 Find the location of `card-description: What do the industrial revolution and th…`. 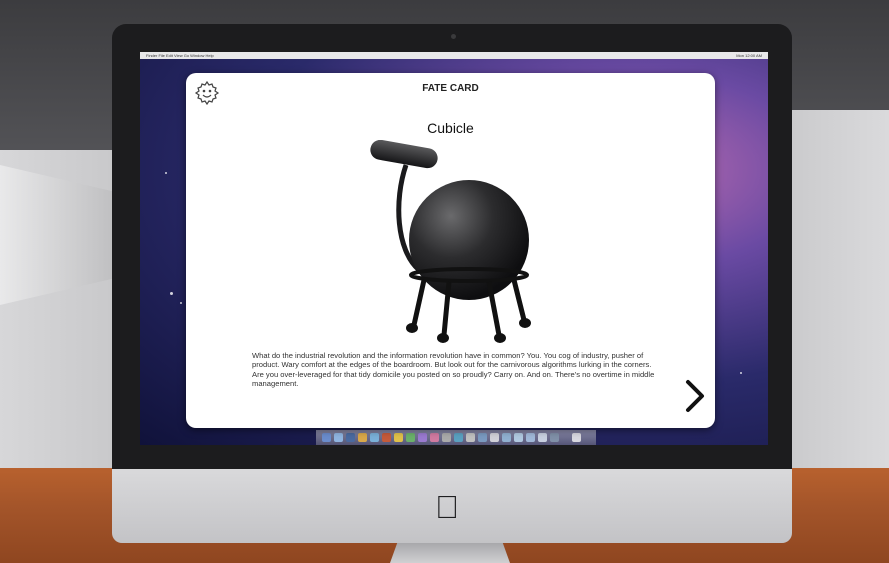

card-description: What do the industrial revolution and th… is located at coordinates (453, 370).